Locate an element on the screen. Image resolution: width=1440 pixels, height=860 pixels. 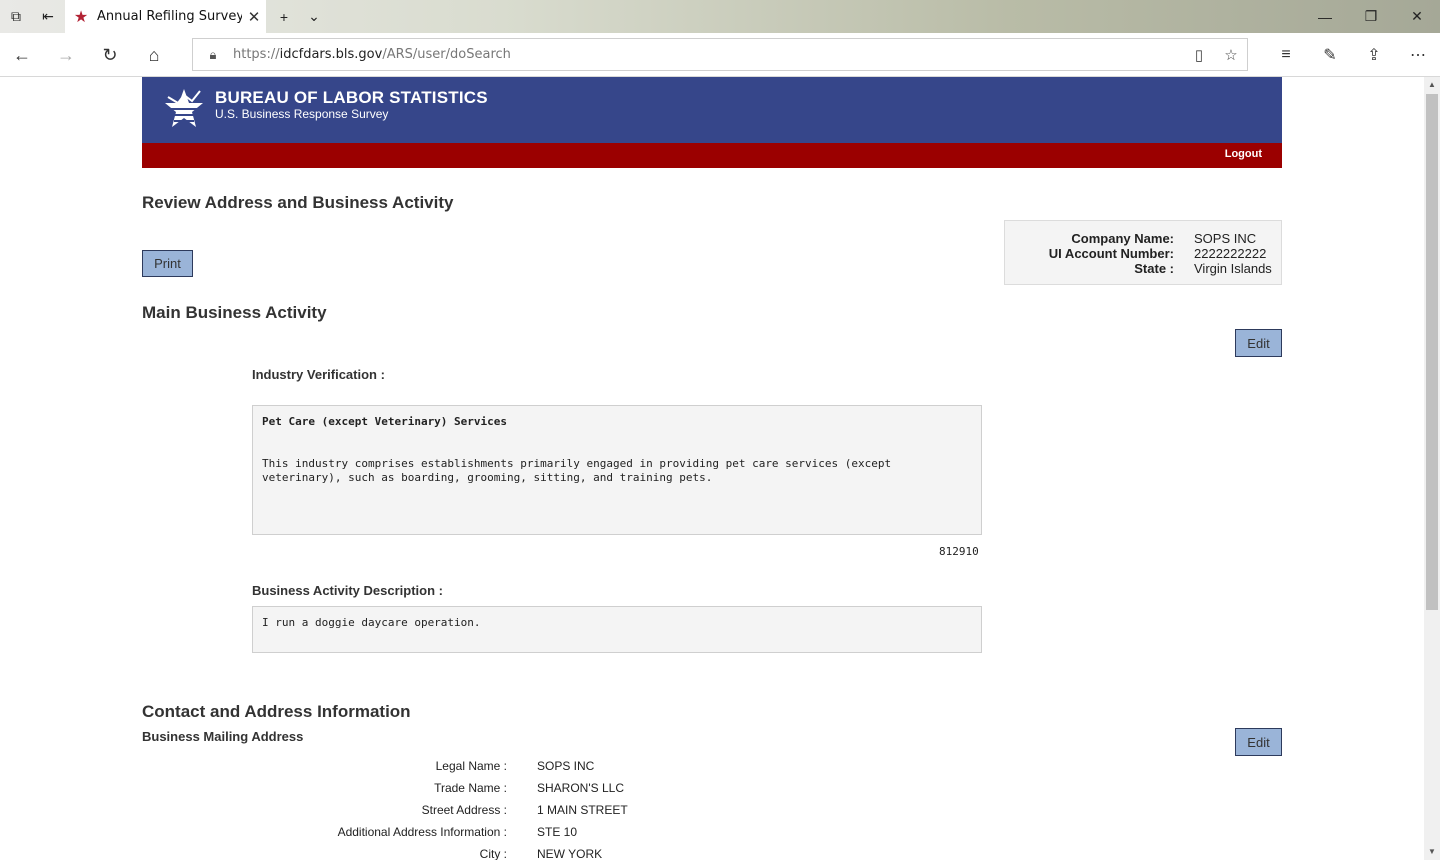
business-activity-description-box: I run a doggie daycare operation. is located at coordinates (617, 629).